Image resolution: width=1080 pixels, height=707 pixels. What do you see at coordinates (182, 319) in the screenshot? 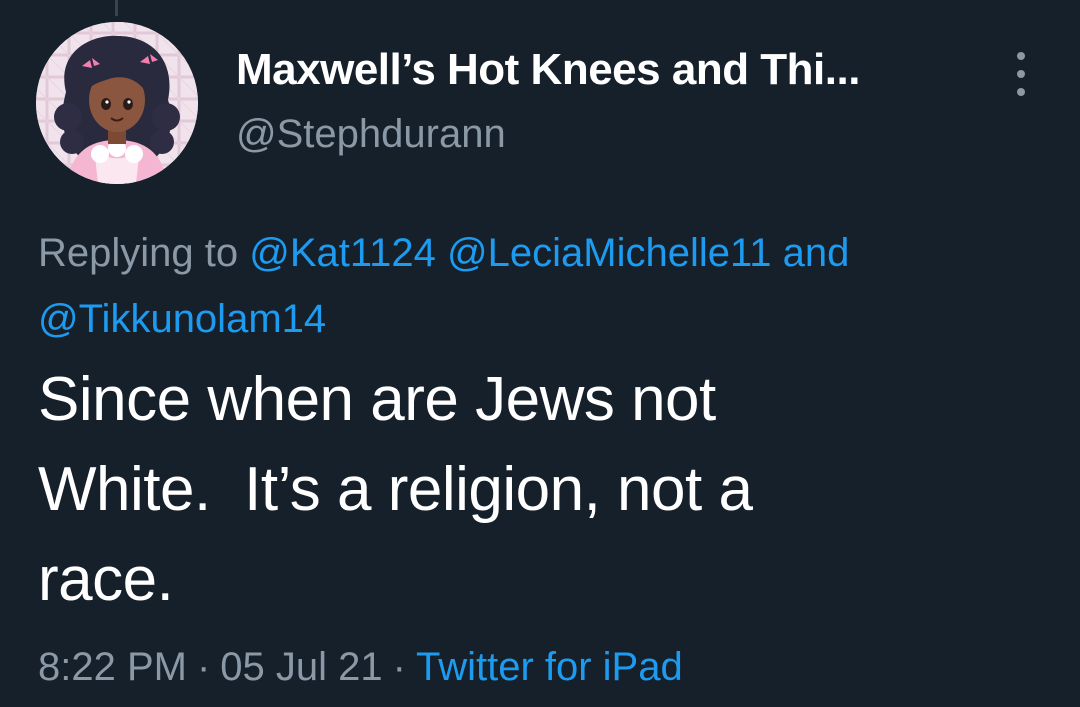
I see `mention-link: @Tikkunolam14` at bounding box center [182, 319].